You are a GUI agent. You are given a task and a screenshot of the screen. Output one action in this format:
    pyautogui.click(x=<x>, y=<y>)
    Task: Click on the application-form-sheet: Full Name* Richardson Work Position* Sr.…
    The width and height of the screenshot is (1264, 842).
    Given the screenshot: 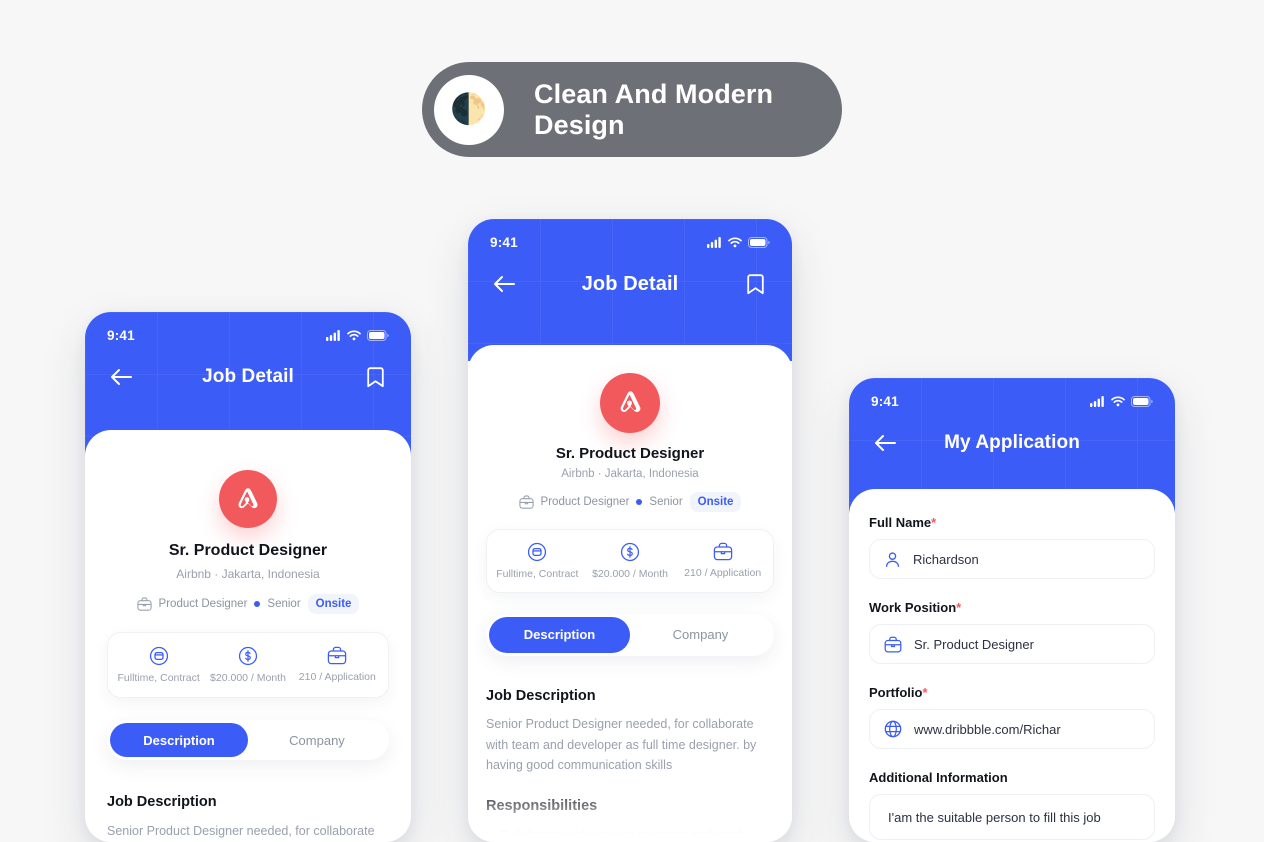 What is the action you would take?
    pyautogui.click(x=1012, y=665)
    